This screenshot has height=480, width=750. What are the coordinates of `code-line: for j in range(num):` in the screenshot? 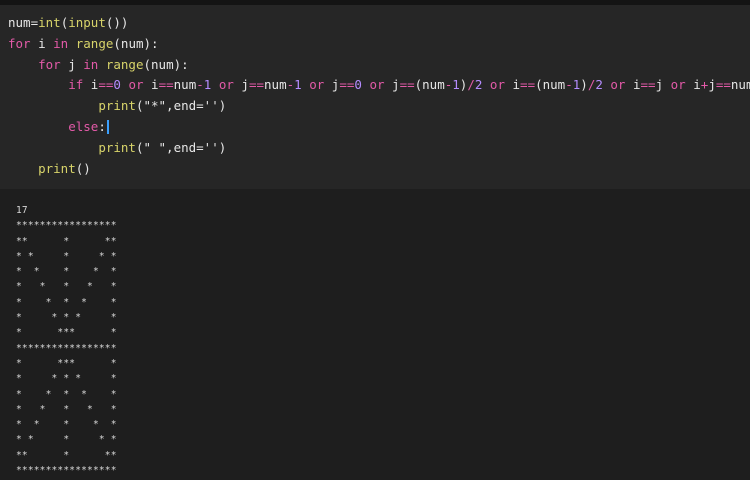 It's located at (379, 65).